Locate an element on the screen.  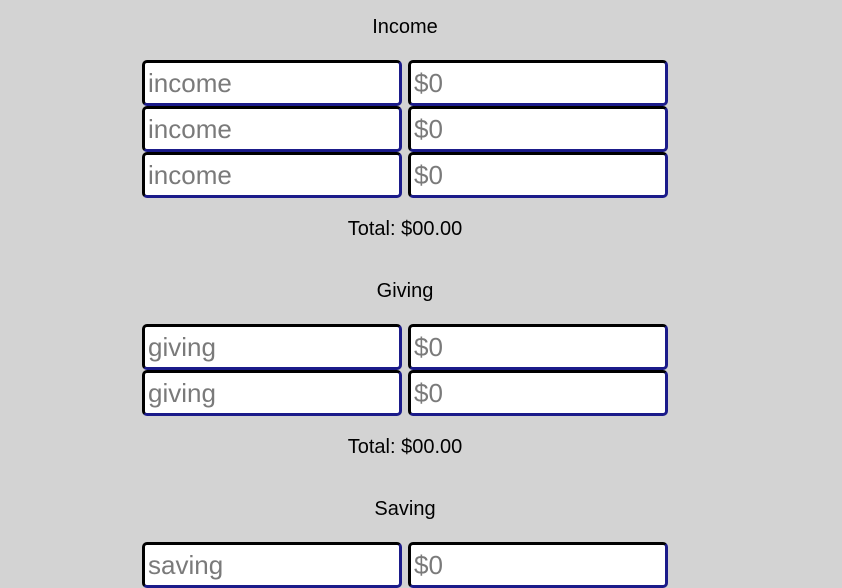
giving-rows is located at coordinates (476, 370).